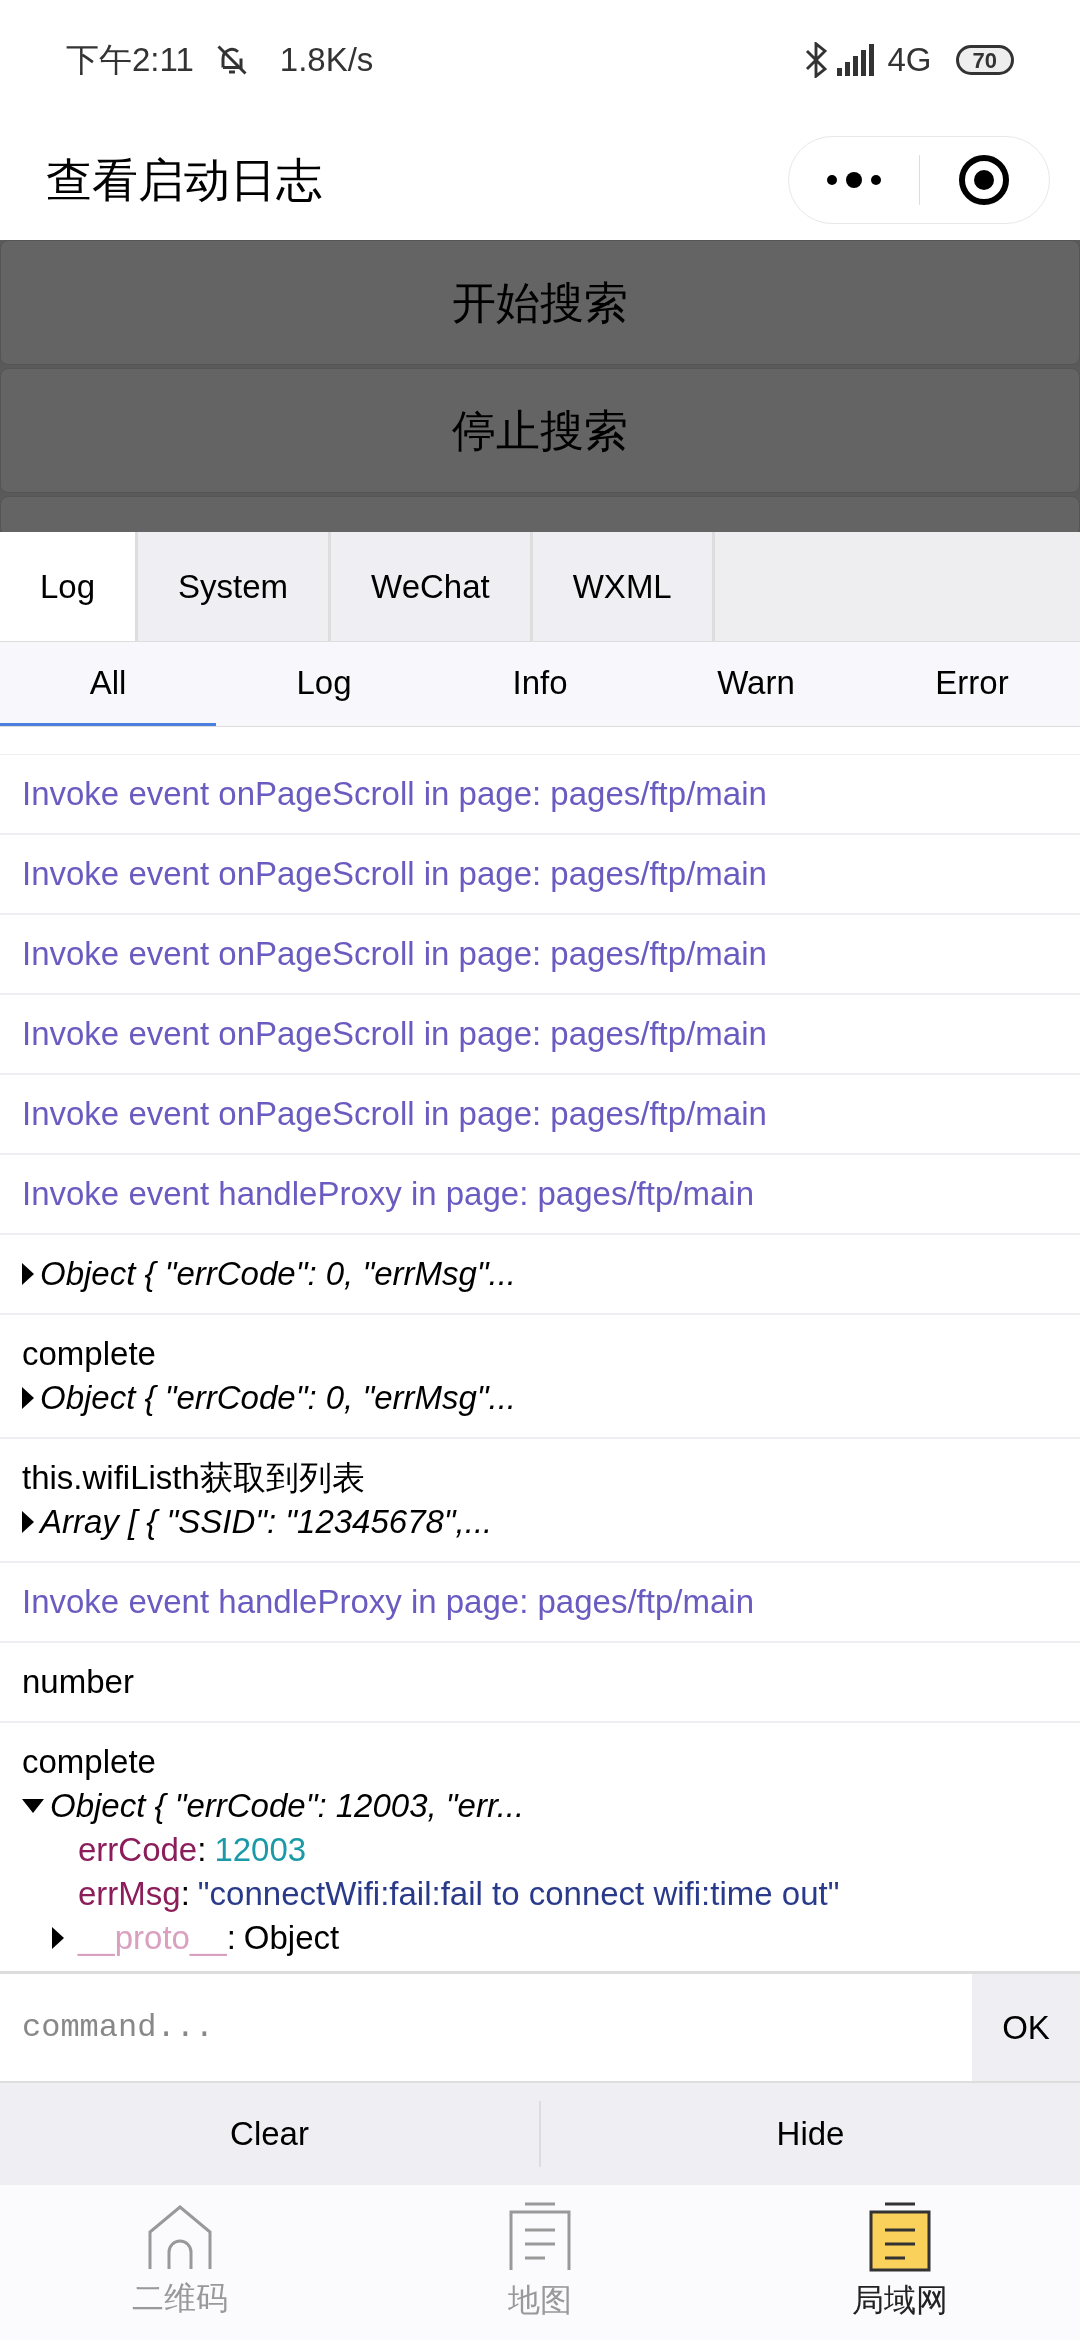 Image resolution: width=1080 pixels, height=2340 pixels. Describe the element at coordinates (756, 684) in the screenshot. I see `filter-tab: Warn` at that location.